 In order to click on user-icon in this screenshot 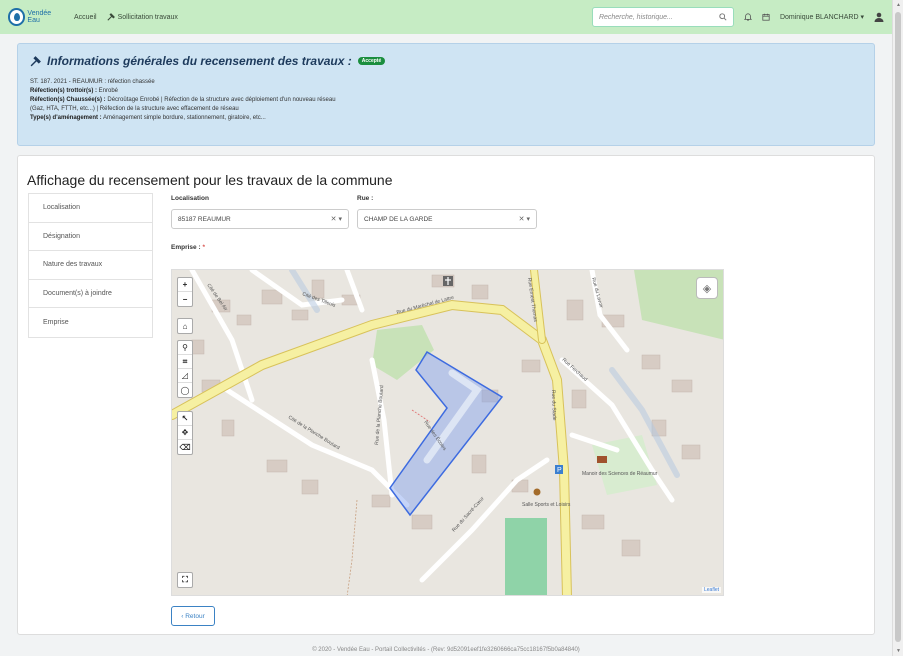, I will do `click(879, 17)`.